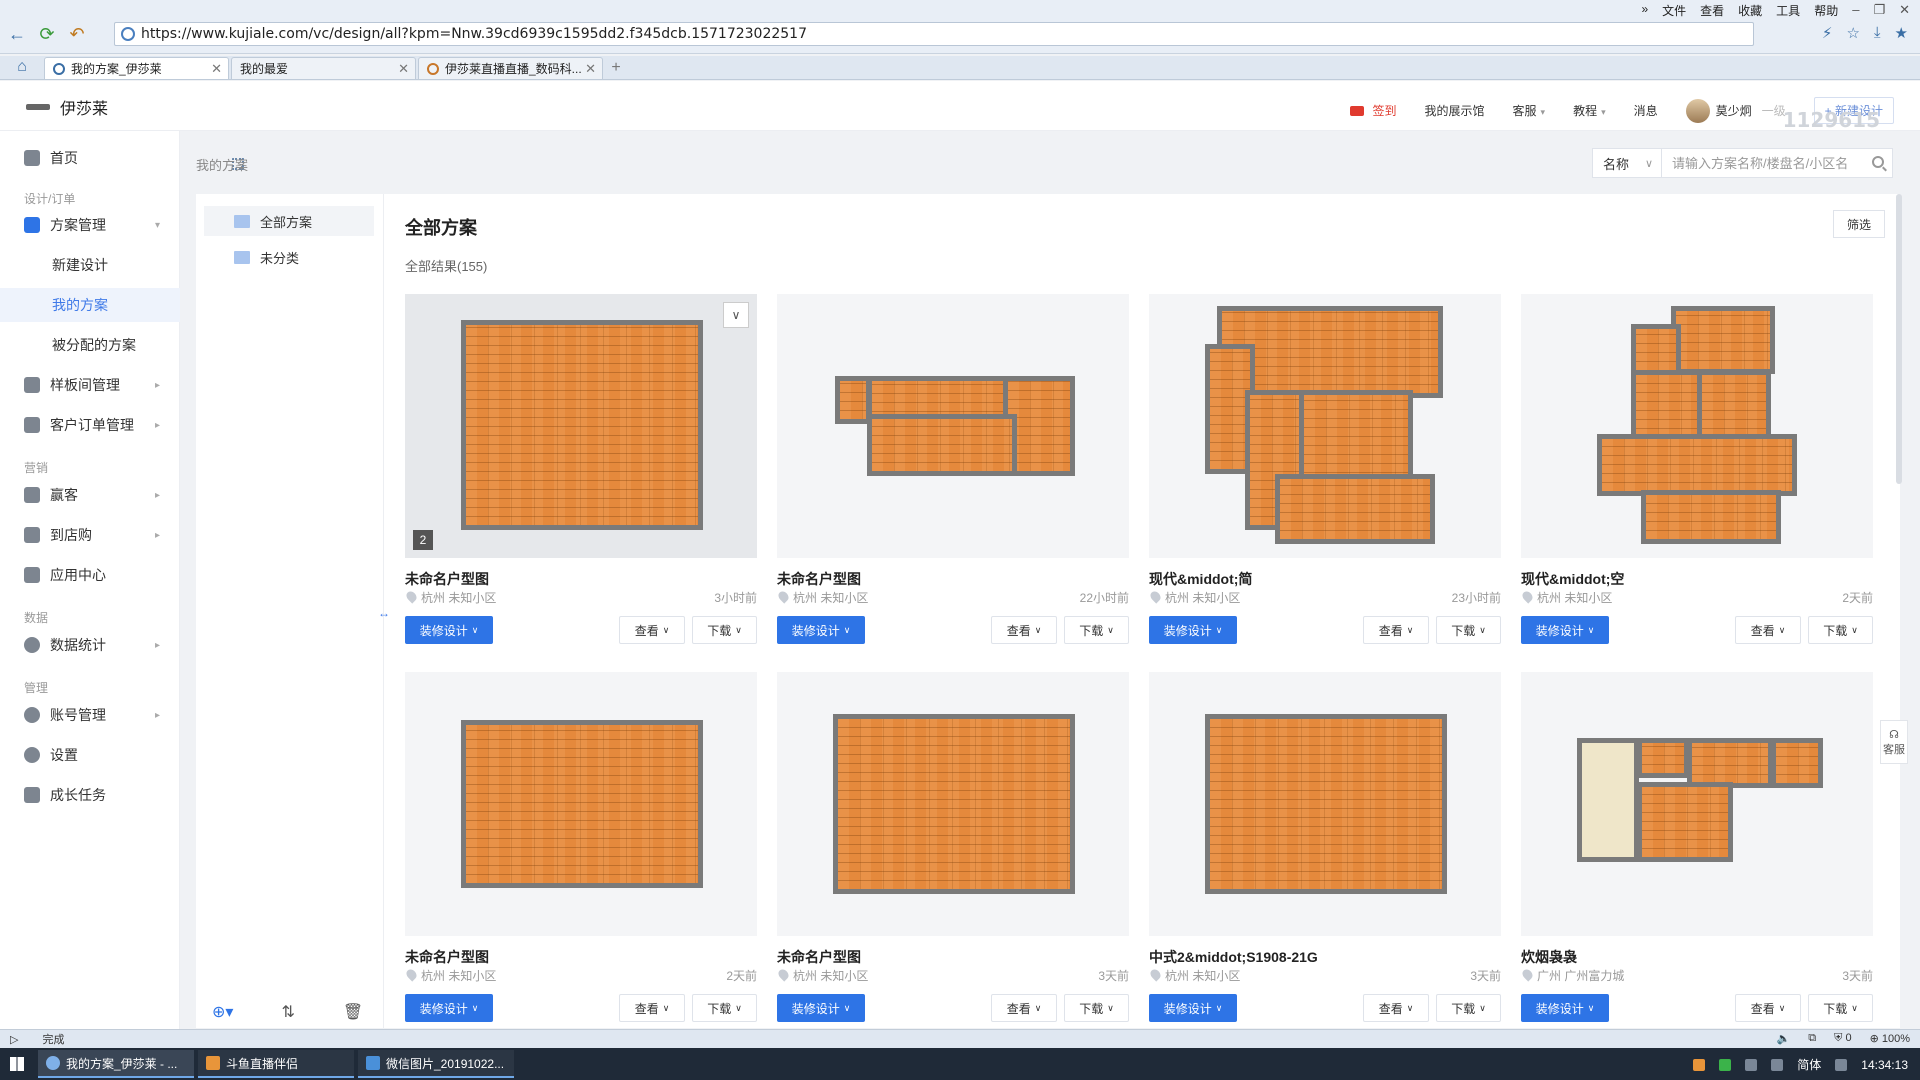 This screenshot has height=1080, width=1920. Describe the element at coordinates (289, 221) in the screenshot. I see `folder-all: 全部方案` at that location.